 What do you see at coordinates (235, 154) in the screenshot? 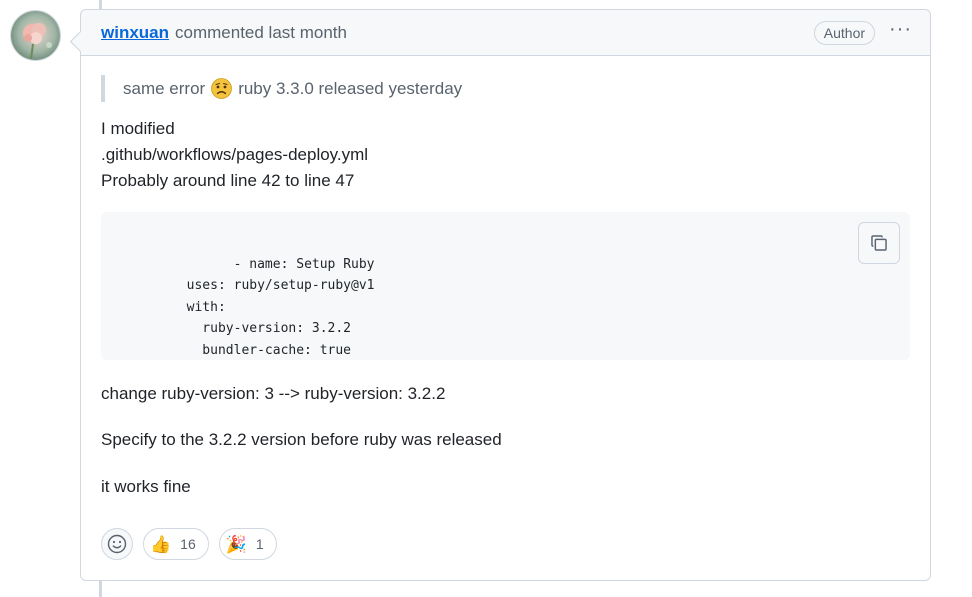
I see `note-line-filepath: .github/workflows/pages-deploy.yml` at bounding box center [235, 154].